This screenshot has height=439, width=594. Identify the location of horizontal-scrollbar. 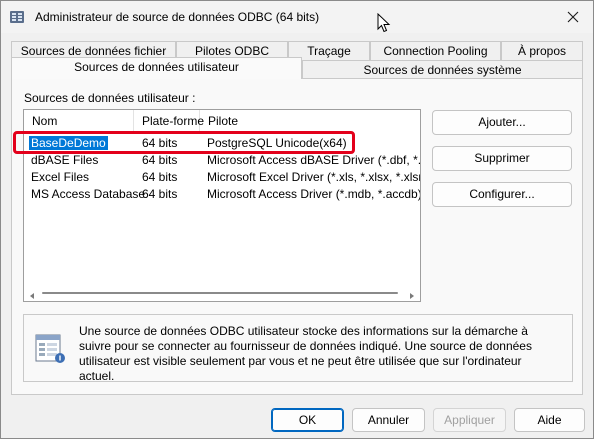
(222, 293).